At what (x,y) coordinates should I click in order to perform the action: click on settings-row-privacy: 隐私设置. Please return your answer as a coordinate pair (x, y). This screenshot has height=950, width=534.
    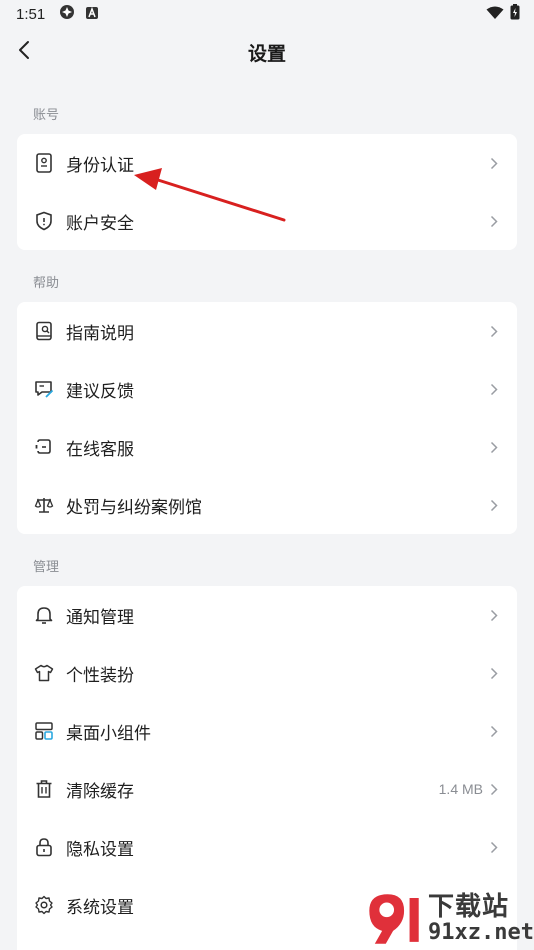
    Looking at the image, I should click on (267, 847).